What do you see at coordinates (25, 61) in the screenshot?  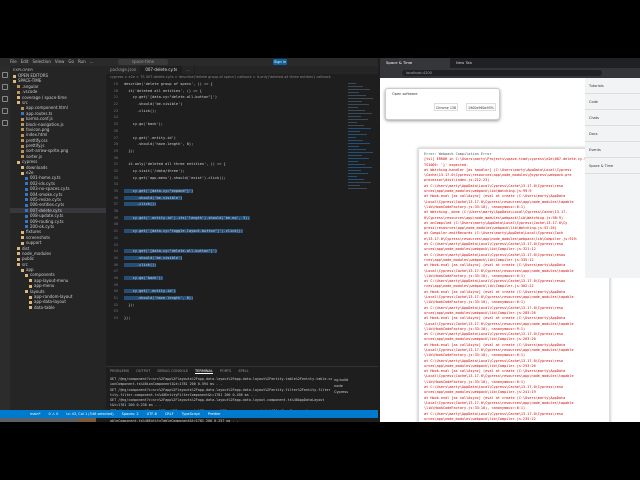 I see `menu-item: Edit` at bounding box center [25, 61].